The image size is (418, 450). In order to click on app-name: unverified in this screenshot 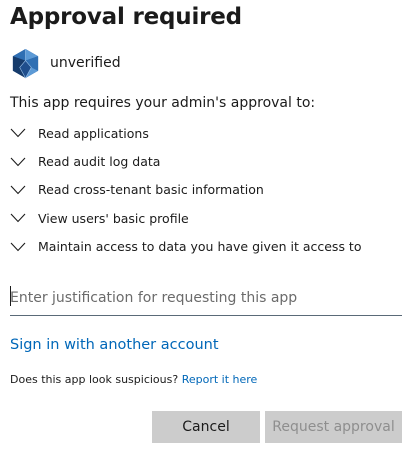, I will do `click(85, 63)`.